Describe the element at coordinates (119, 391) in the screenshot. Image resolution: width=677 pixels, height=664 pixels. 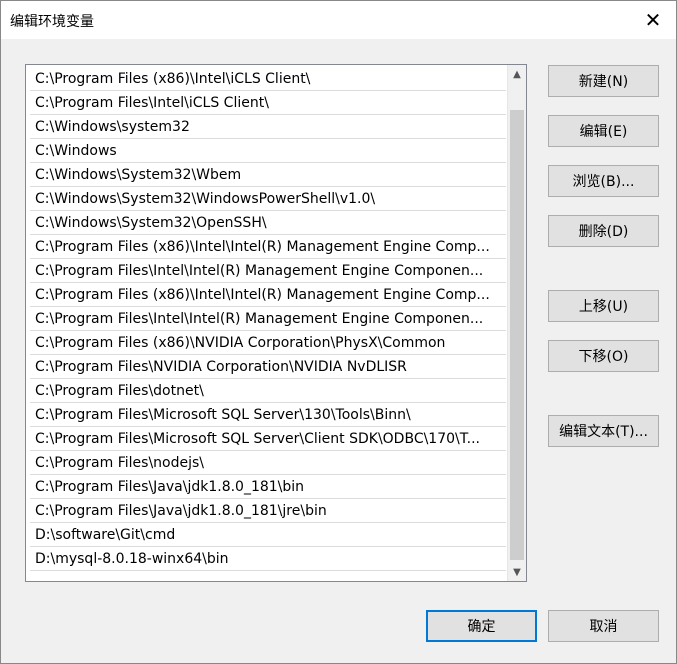
I see `list-item-text: C:\Program Files\dotnet\` at that location.